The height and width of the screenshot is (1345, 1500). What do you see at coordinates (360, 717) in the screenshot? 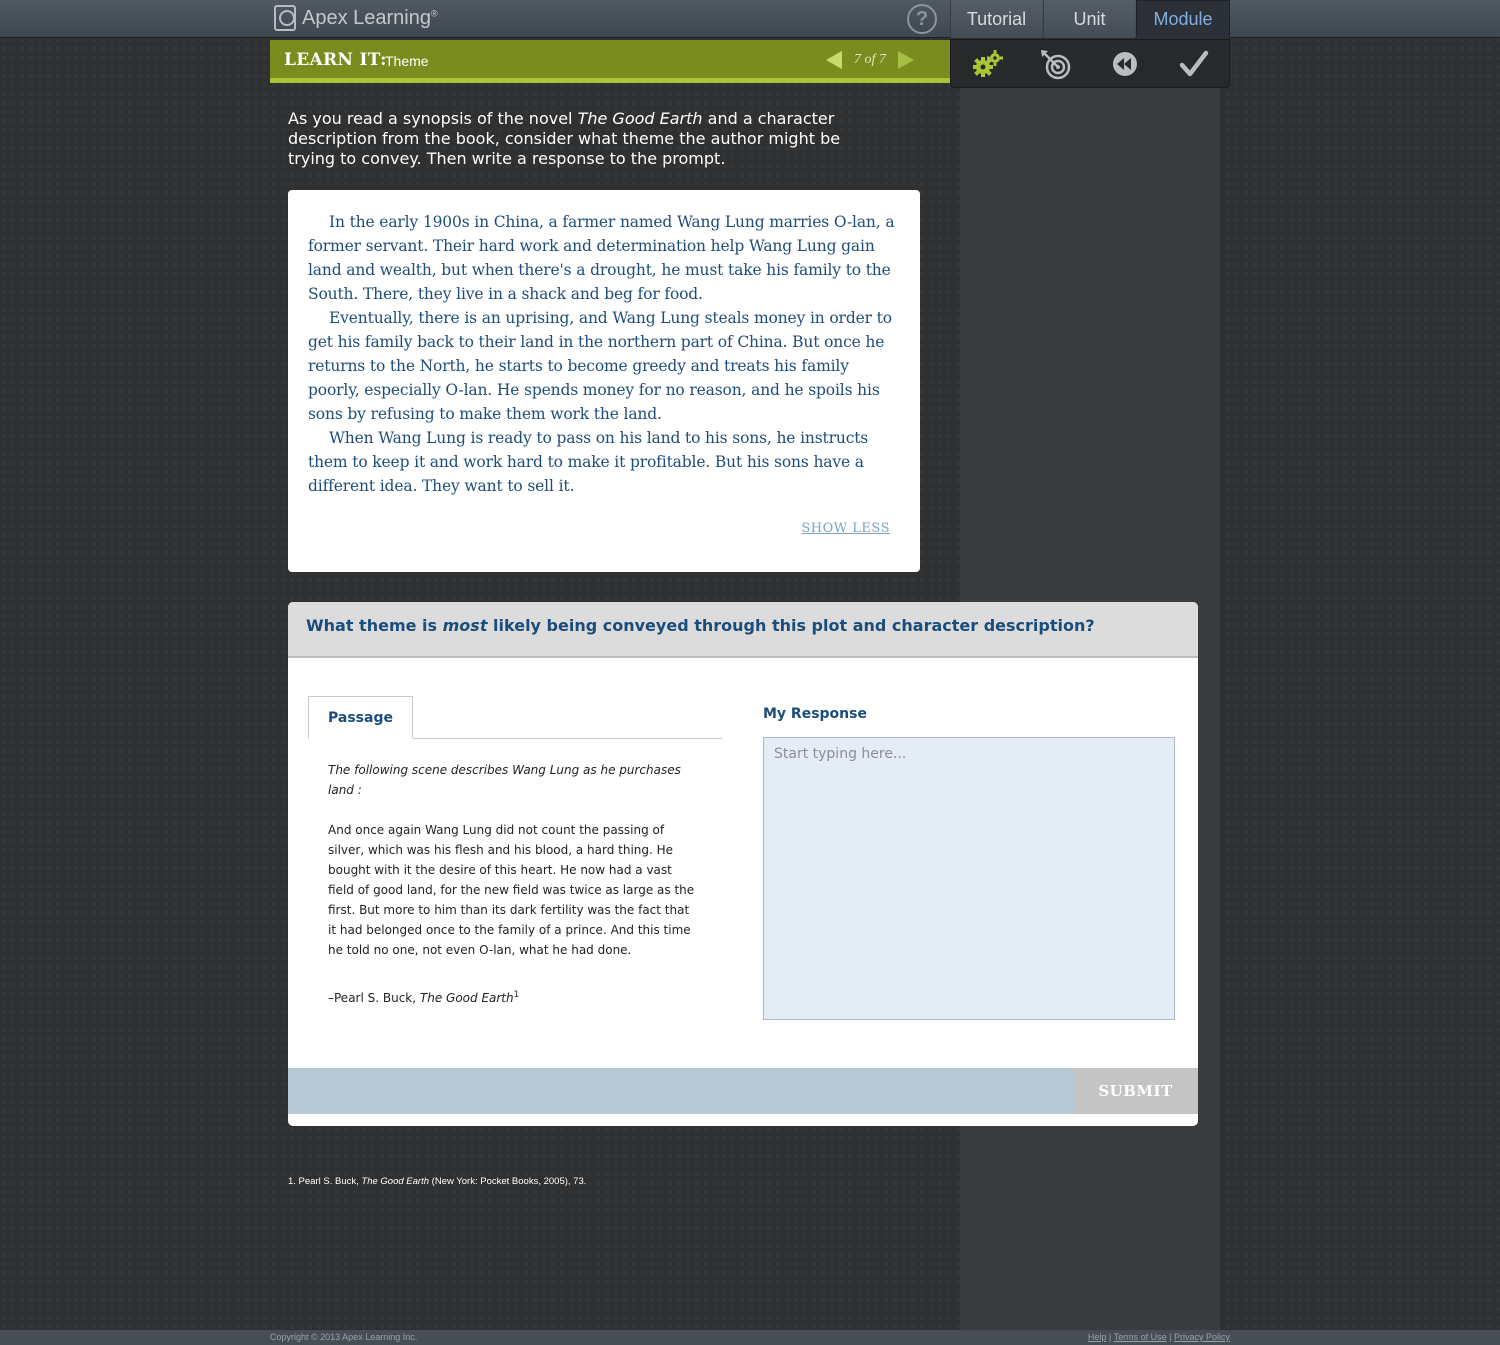
I see `tab-passage: Passage` at bounding box center [360, 717].